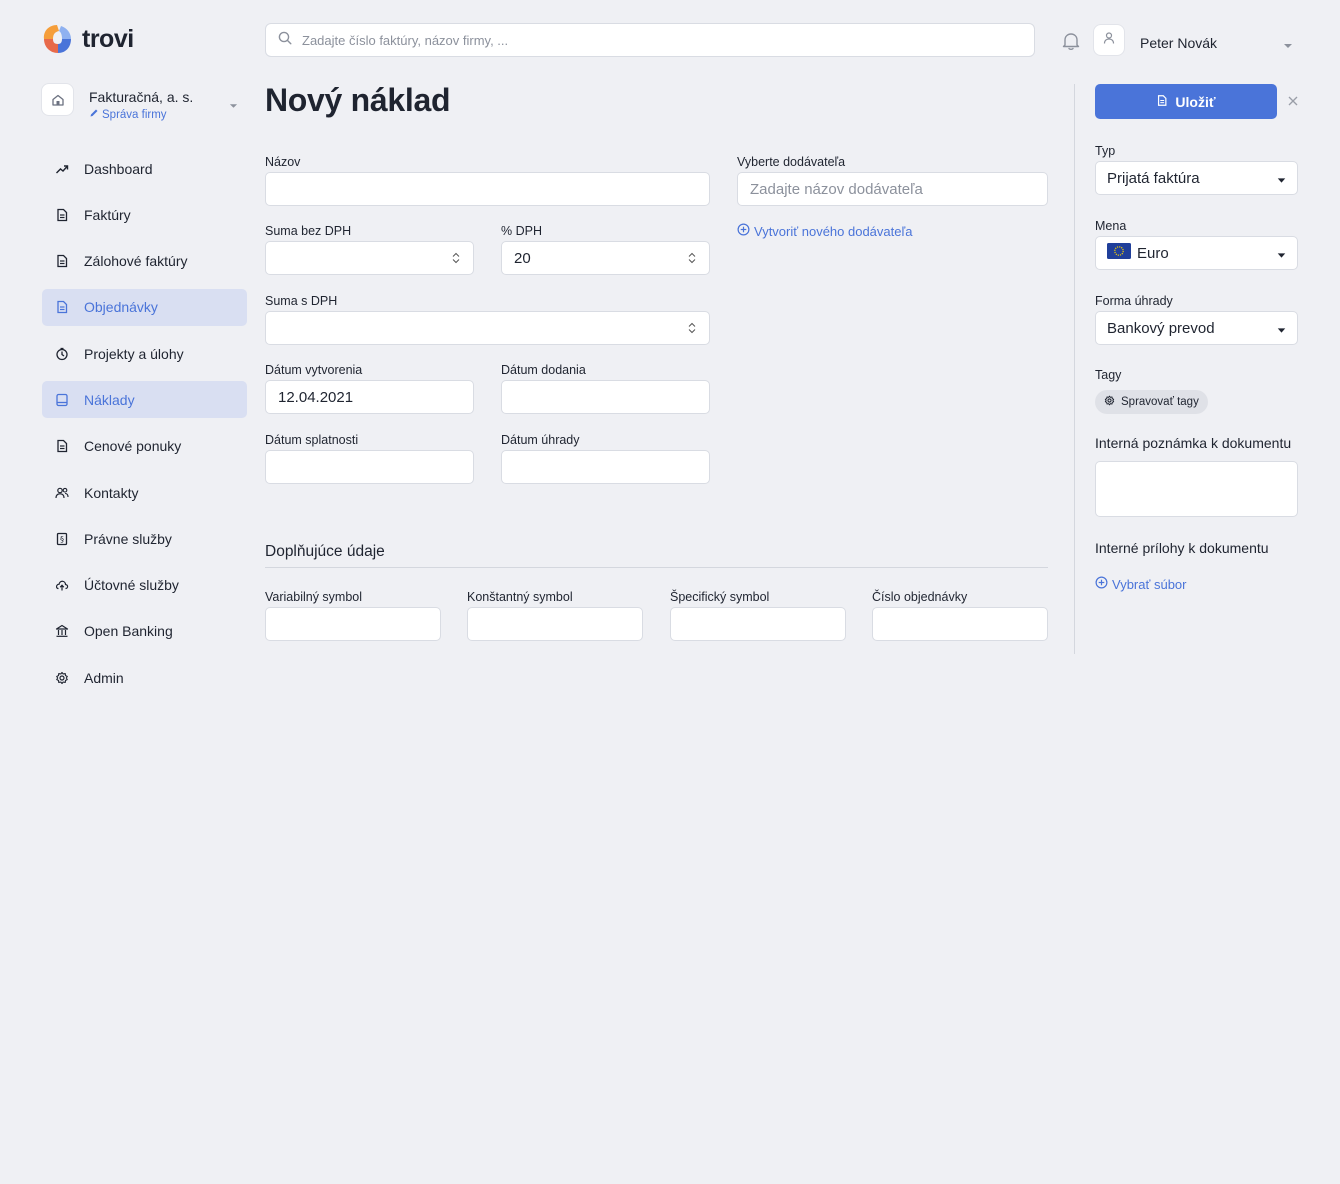 The height and width of the screenshot is (1184, 1340). I want to click on section-divider, so click(656, 567).